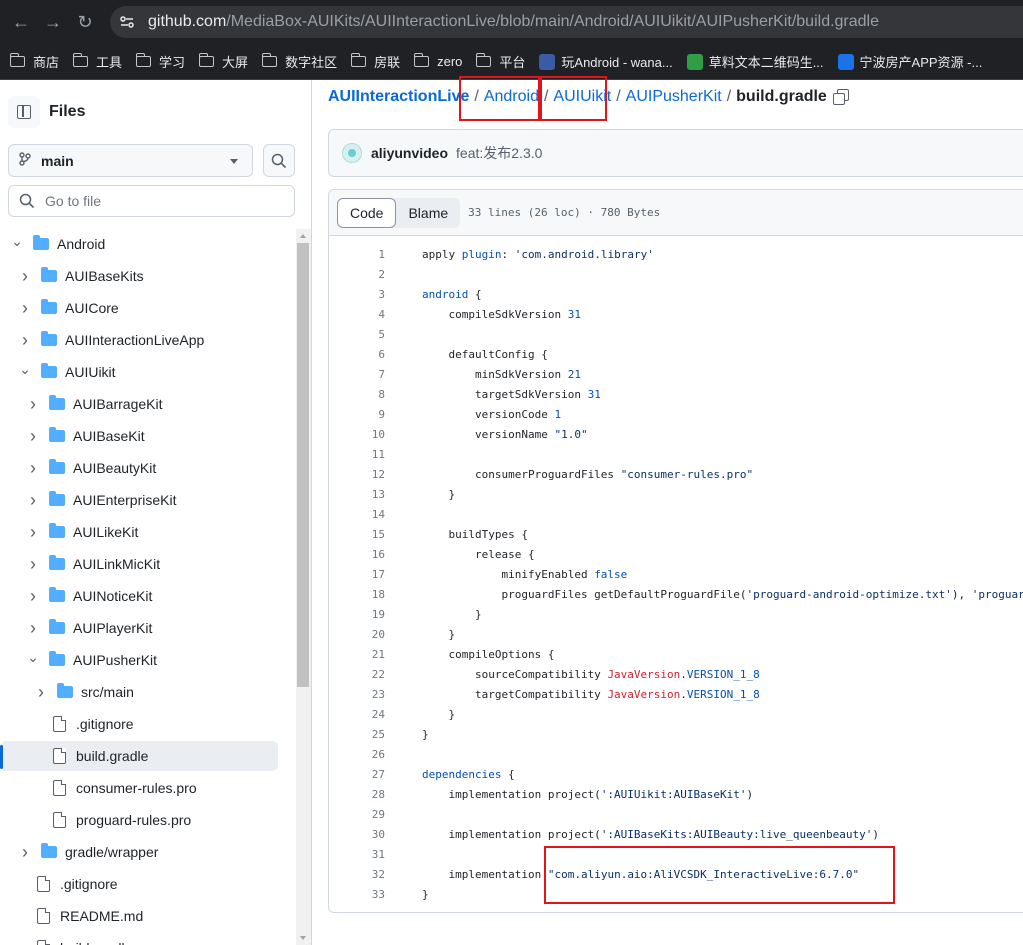 This screenshot has width=1023, height=945. Describe the element at coordinates (357, 734) in the screenshot. I see `line-number: 25` at that location.